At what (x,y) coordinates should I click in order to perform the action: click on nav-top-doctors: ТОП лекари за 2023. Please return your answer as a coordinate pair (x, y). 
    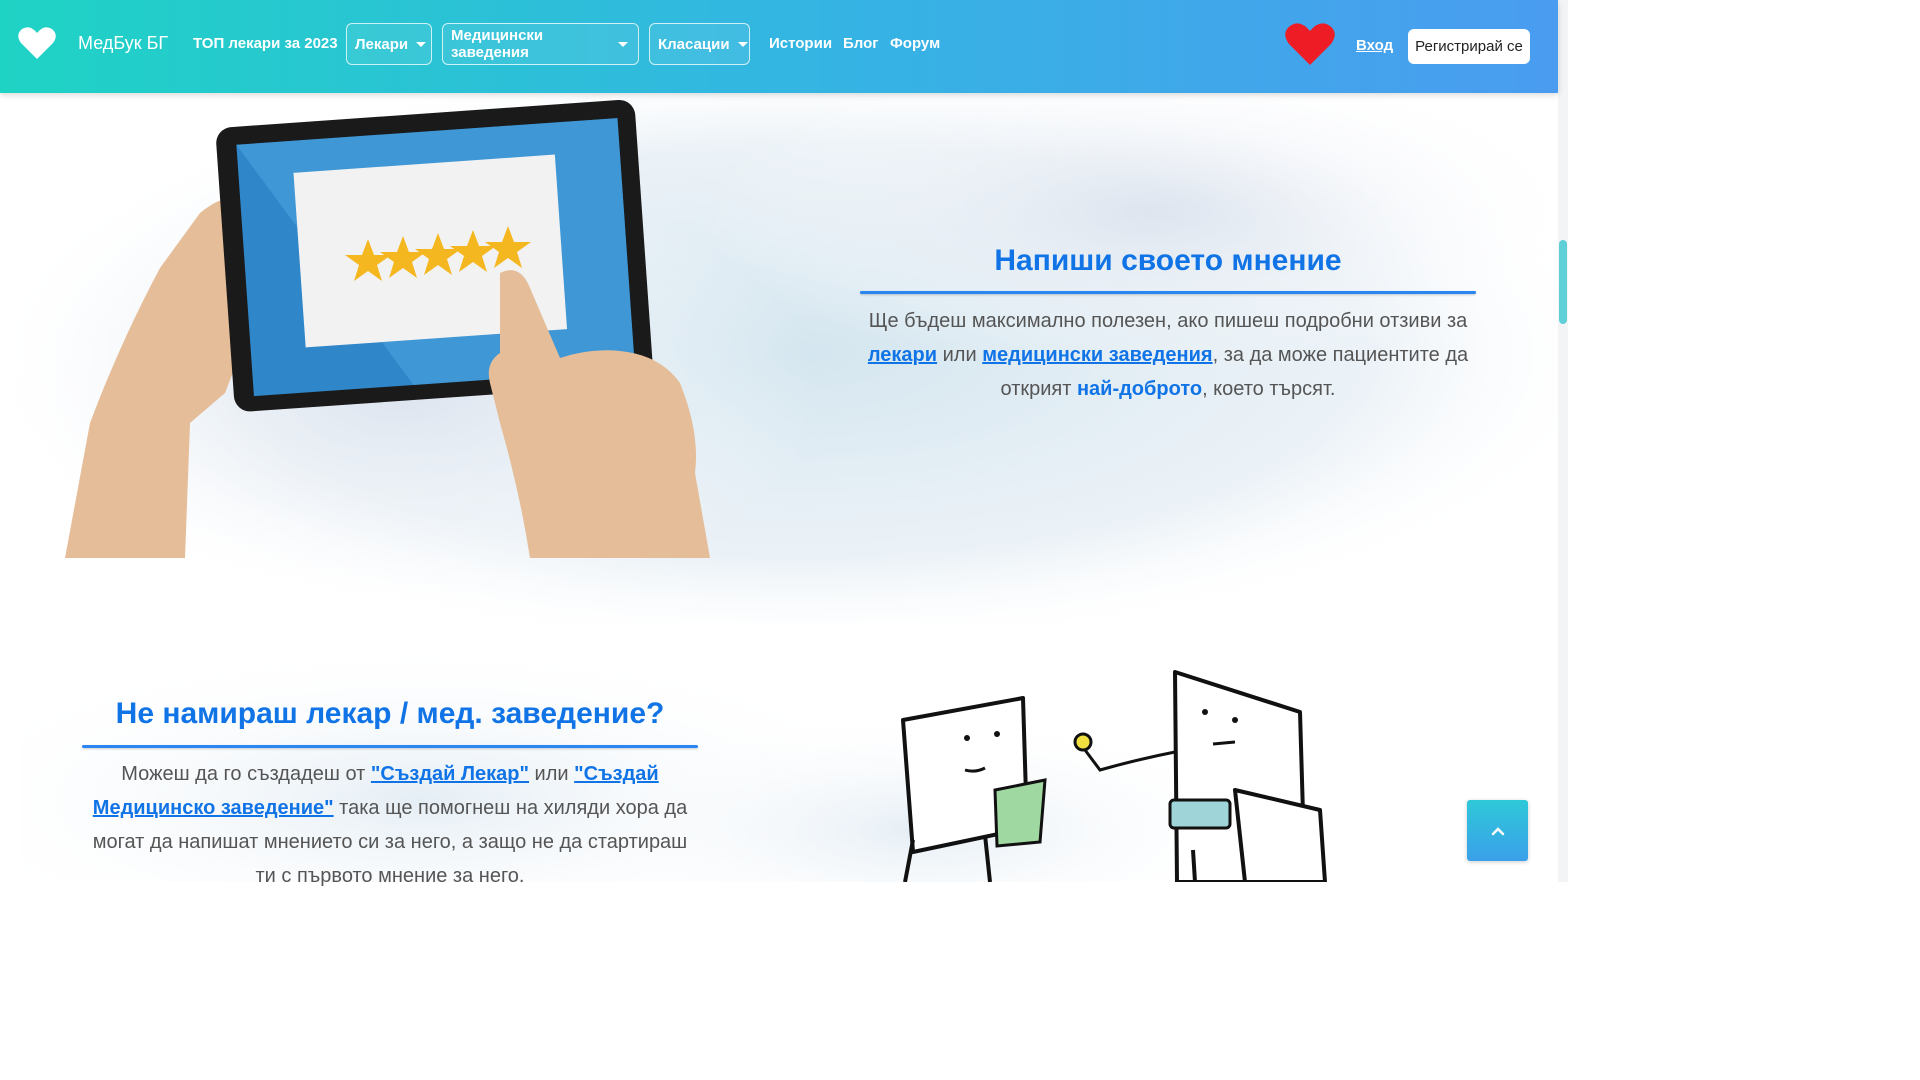
    Looking at the image, I should click on (265, 43).